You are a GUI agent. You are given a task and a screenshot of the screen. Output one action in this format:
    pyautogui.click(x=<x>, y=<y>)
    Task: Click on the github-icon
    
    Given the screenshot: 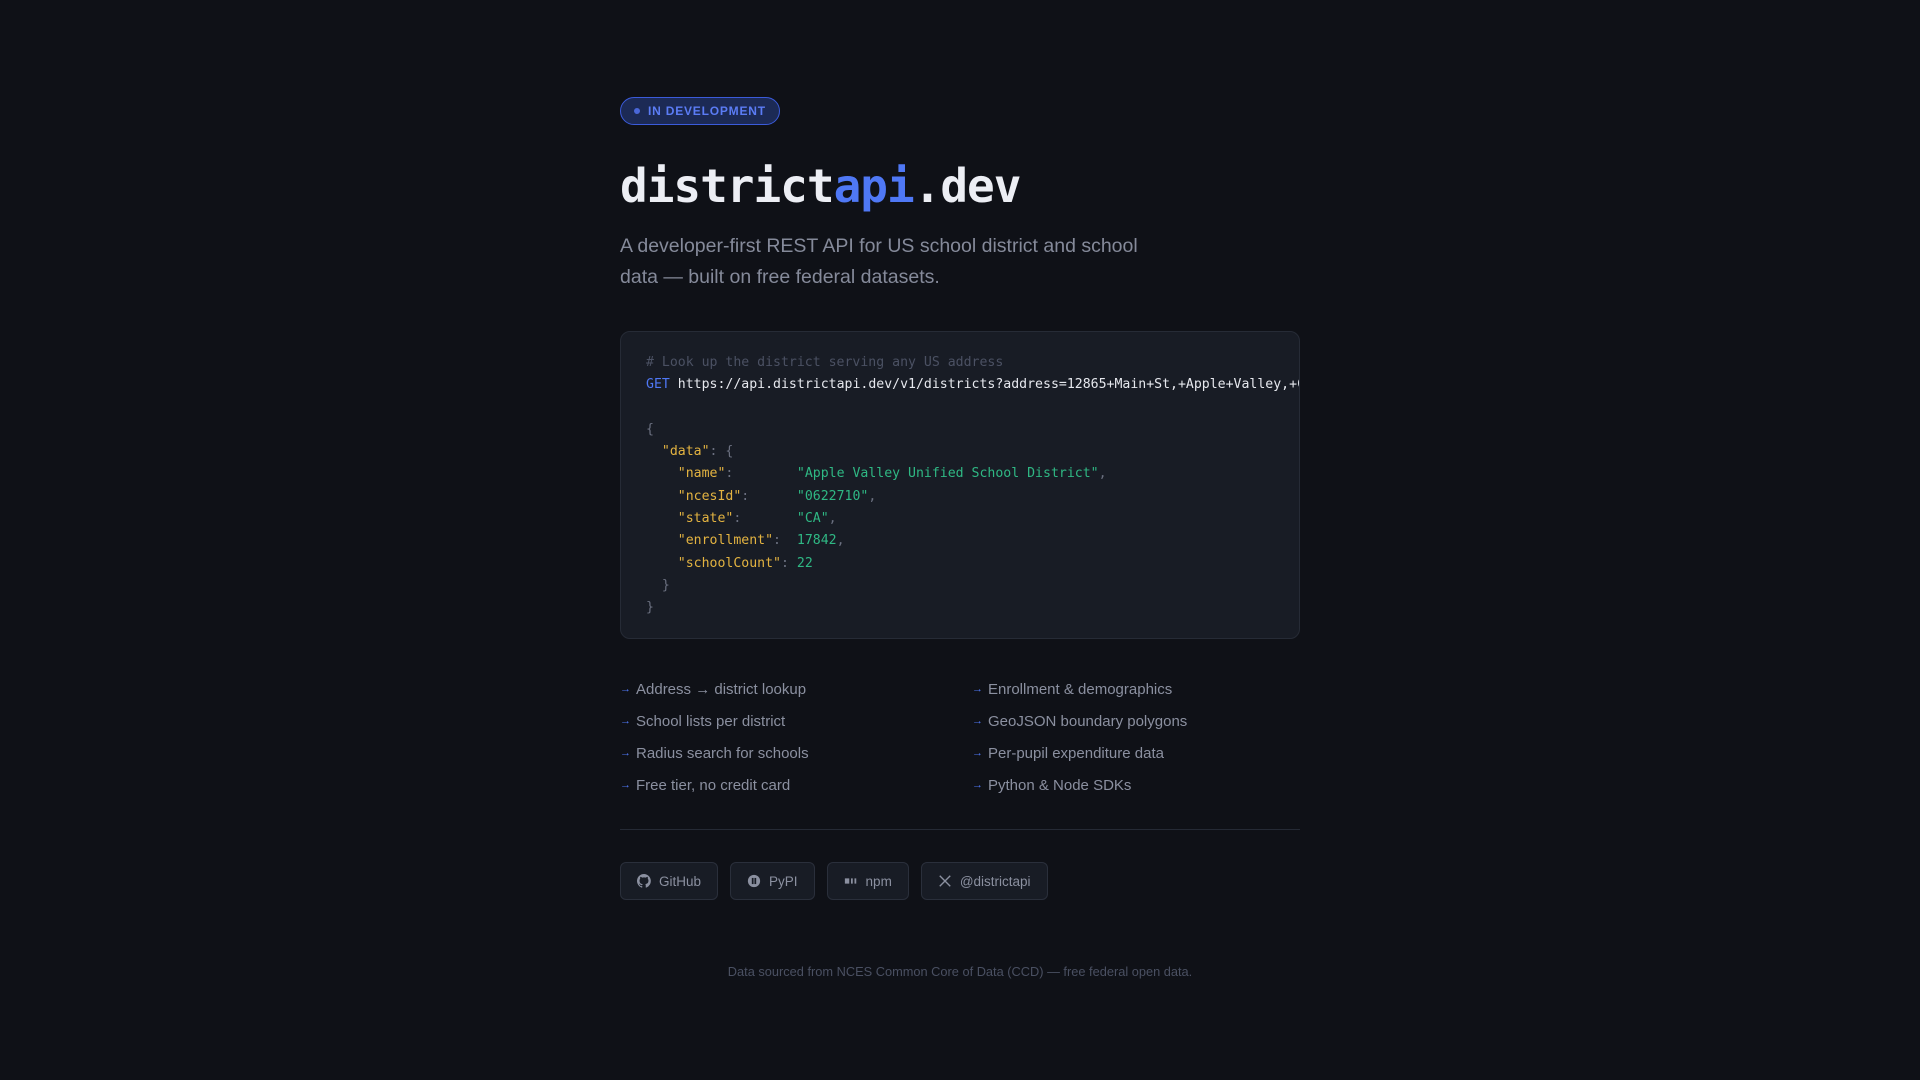 What is the action you would take?
    pyautogui.click(x=644, y=881)
    